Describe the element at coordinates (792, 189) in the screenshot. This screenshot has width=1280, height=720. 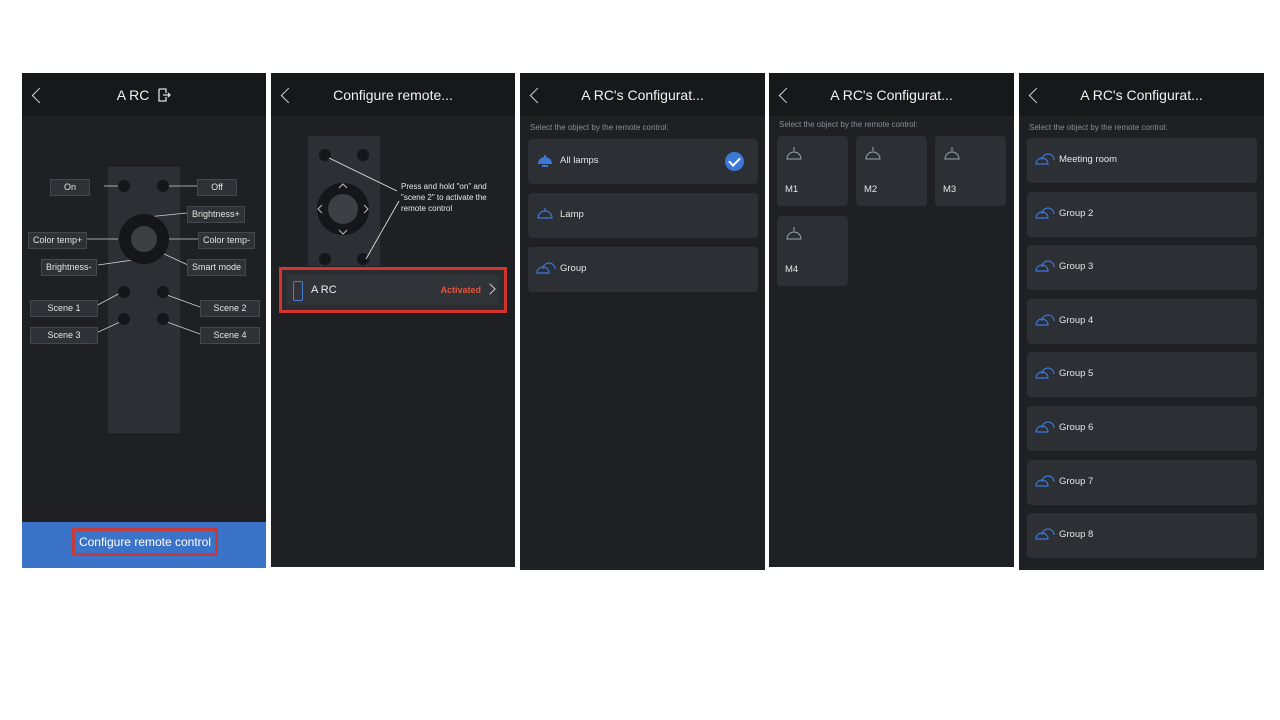
I see `tile-label: M1` at that location.